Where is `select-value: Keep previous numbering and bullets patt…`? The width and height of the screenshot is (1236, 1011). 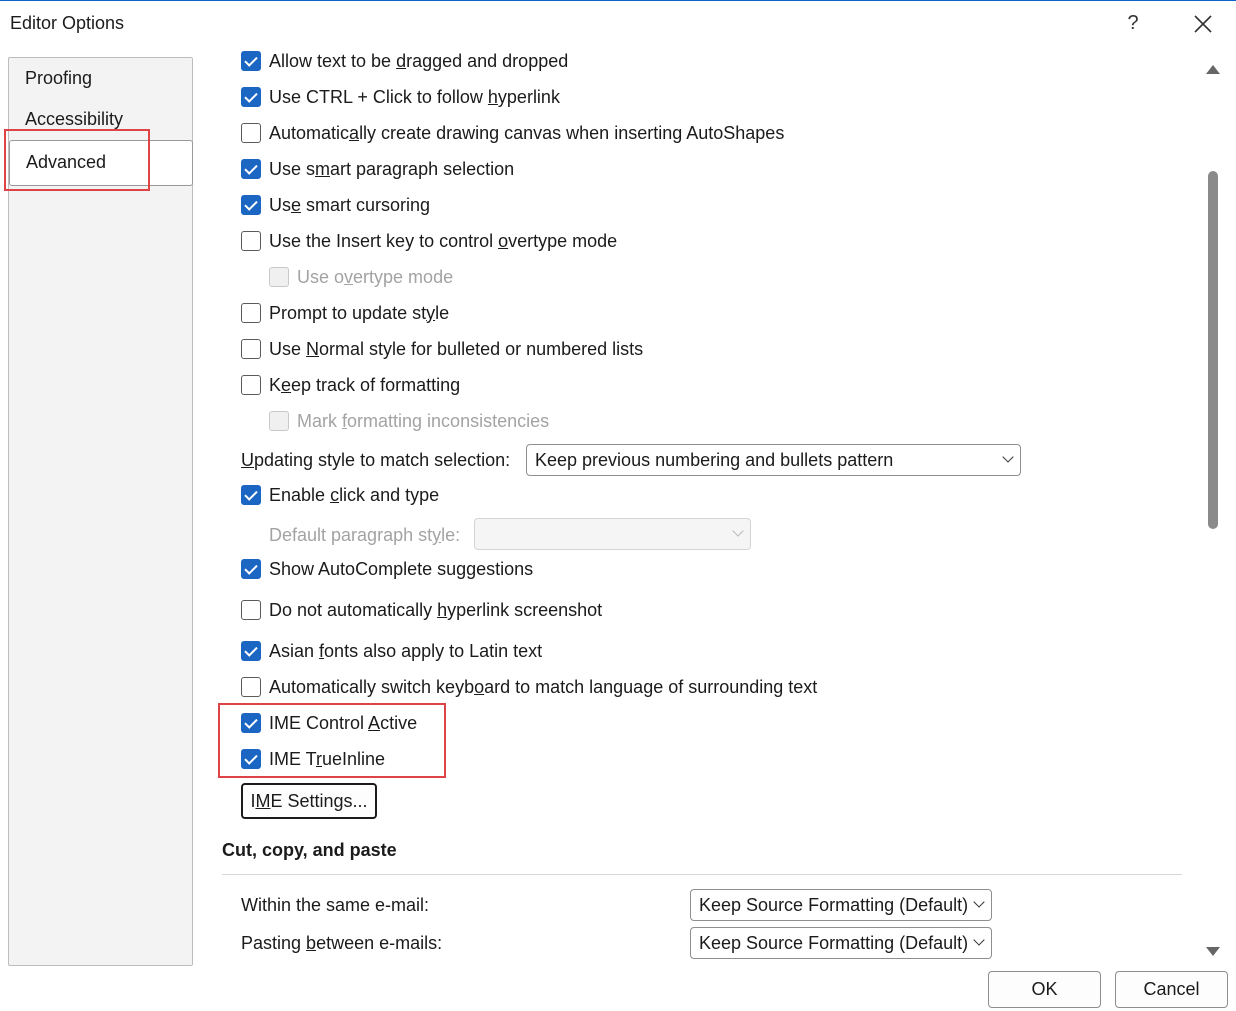
select-value: Keep previous numbering and bullets patt… is located at coordinates (714, 459).